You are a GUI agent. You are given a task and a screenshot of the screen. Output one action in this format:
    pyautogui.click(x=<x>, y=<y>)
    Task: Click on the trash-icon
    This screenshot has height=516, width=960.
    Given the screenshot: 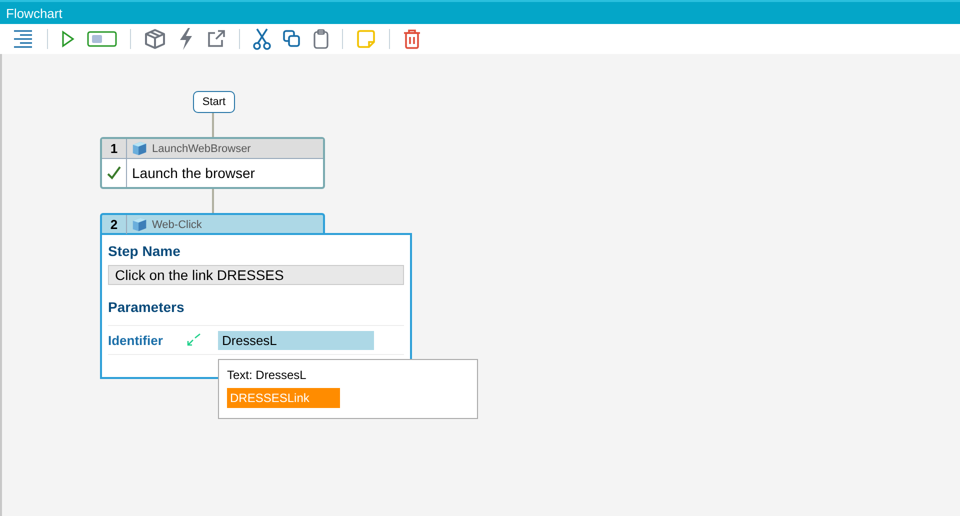 What is the action you would take?
    pyautogui.click(x=412, y=39)
    